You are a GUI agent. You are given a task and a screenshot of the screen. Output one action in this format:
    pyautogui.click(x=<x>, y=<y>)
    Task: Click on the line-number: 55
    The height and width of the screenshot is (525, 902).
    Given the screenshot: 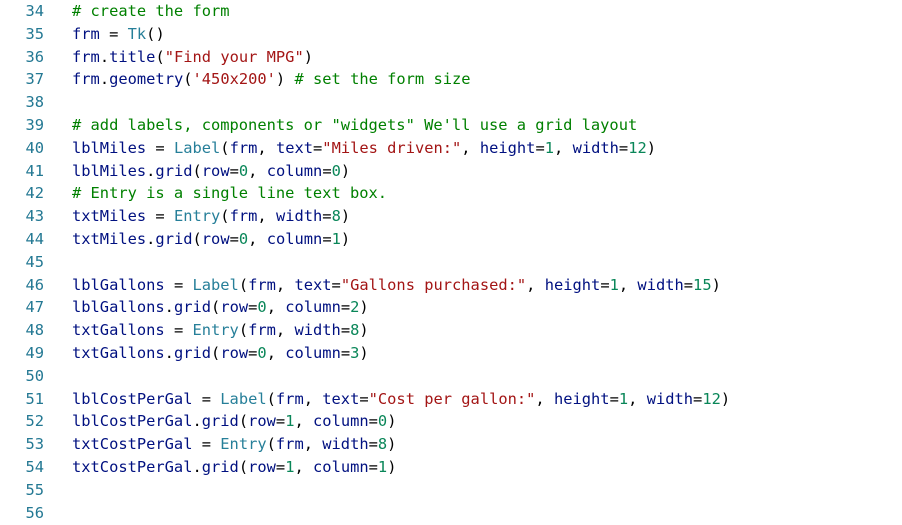 What is the action you would take?
    pyautogui.click(x=34, y=489)
    